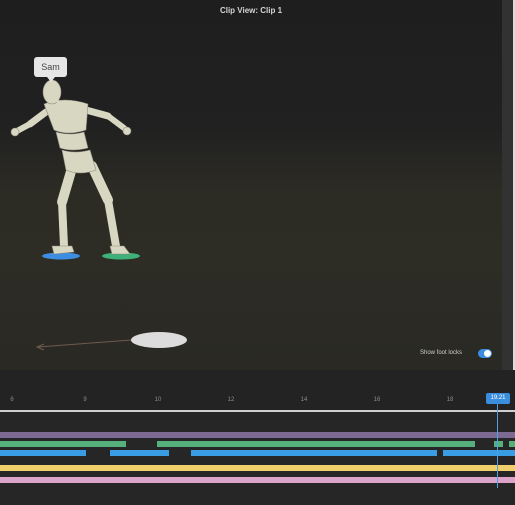  Describe the element at coordinates (441, 353) in the screenshot. I see `foot-lock-label: Show foot locks` at that location.